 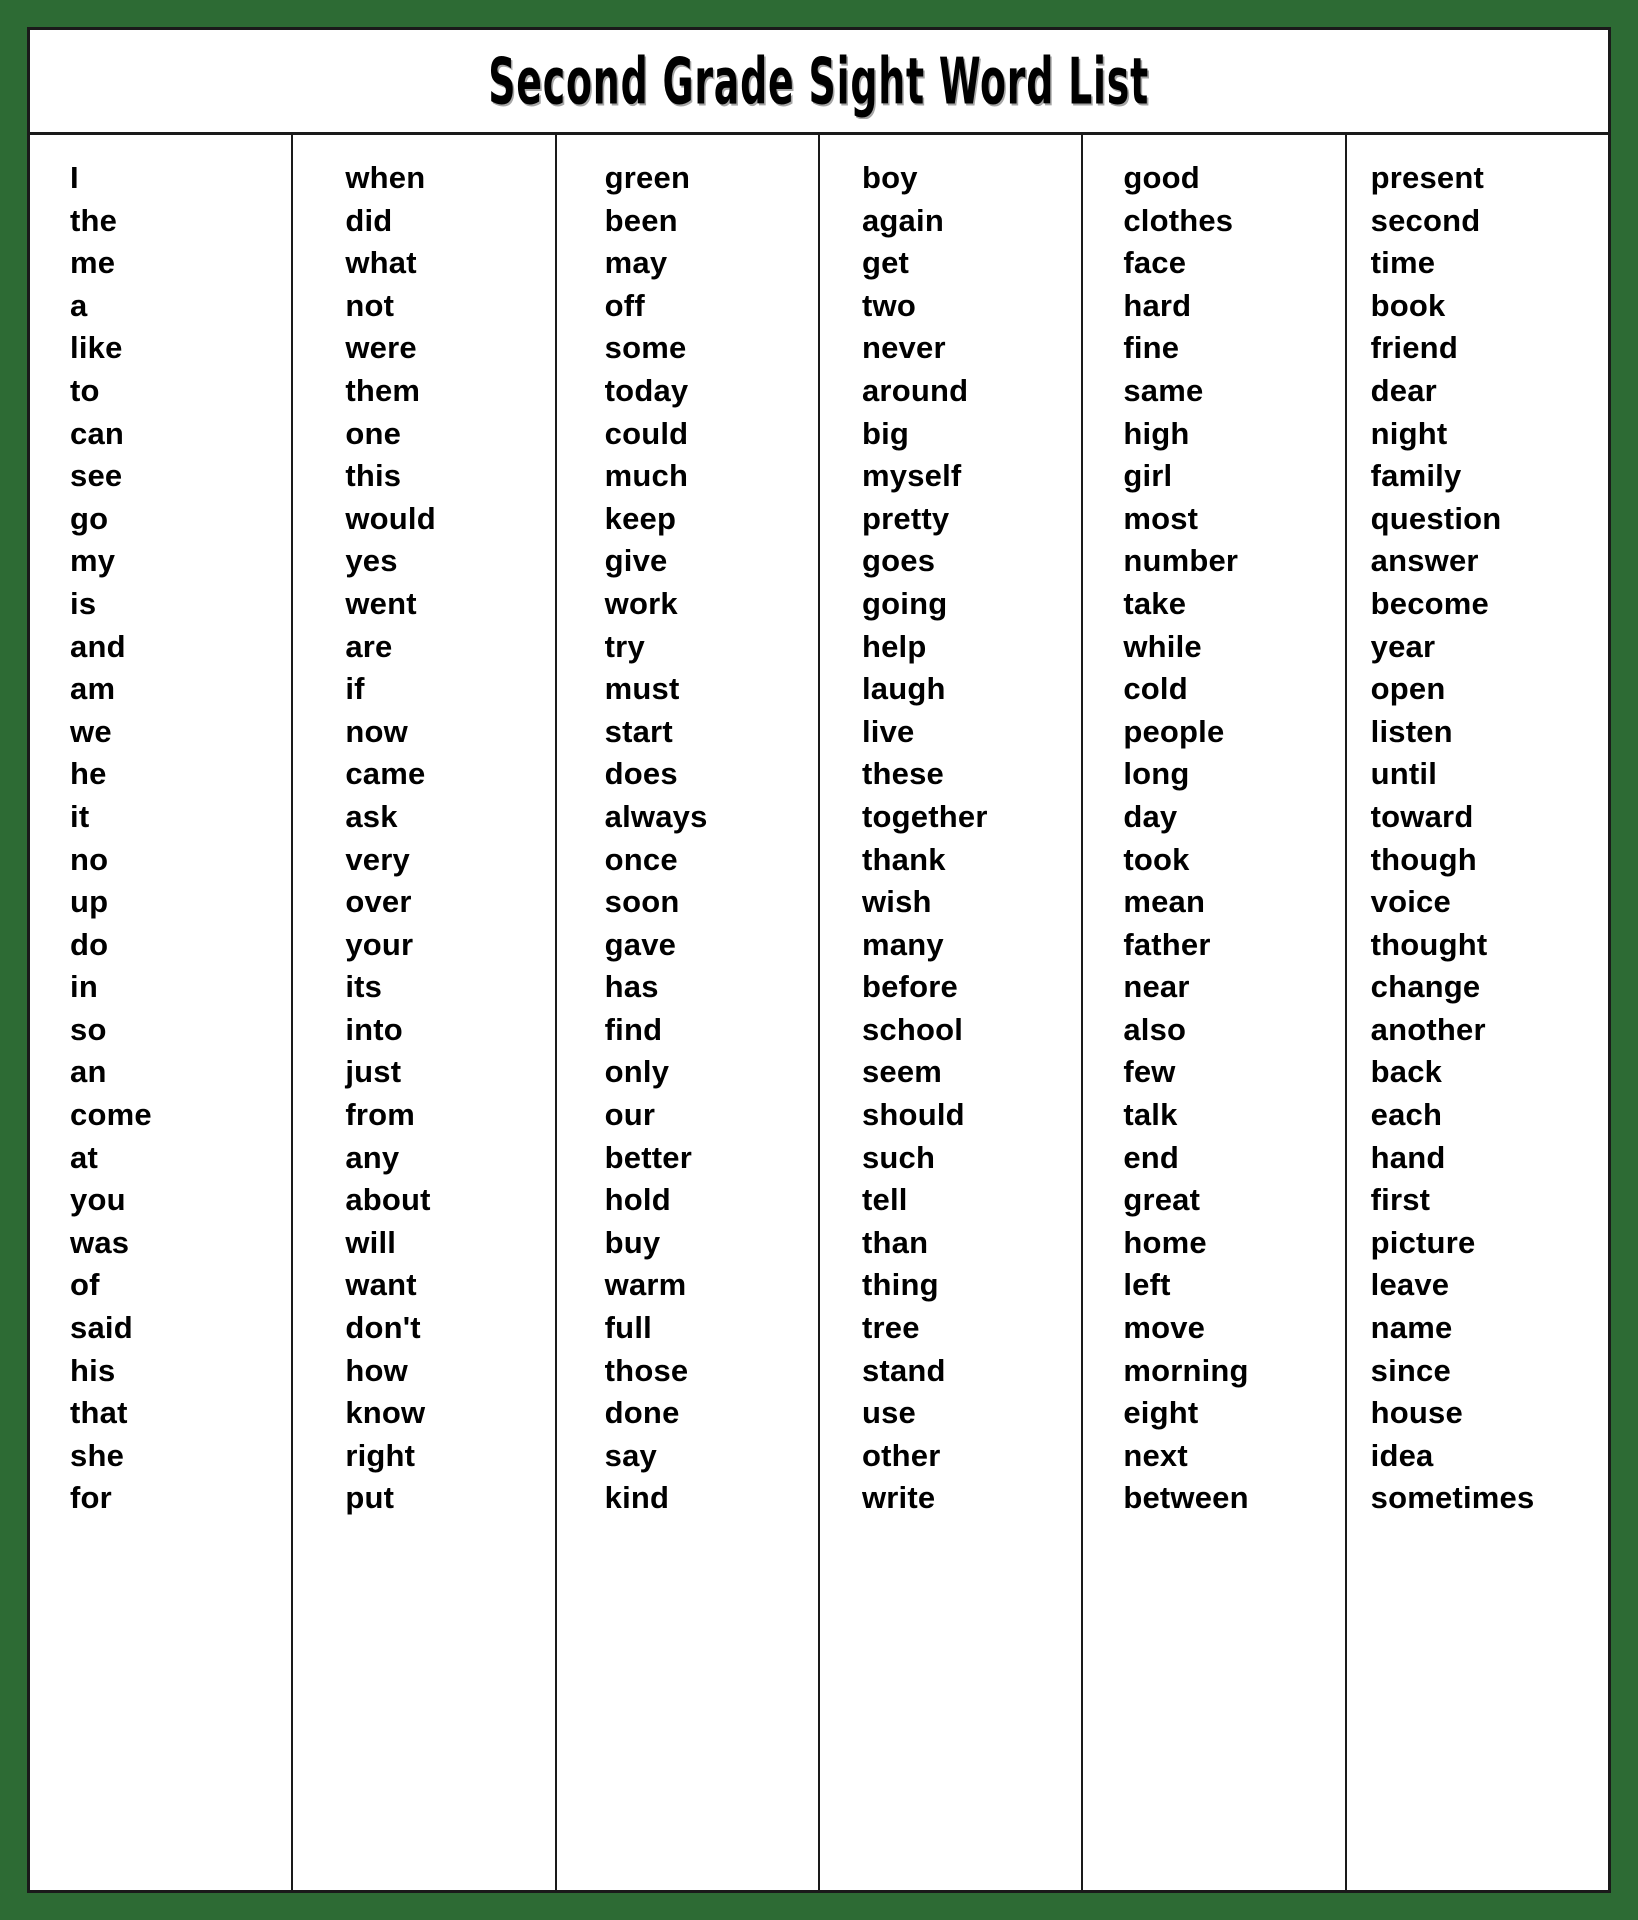 What do you see at coordinates (385, 1413) in the screenshot?
I see `sight-word: know` at bounding box center [385, 1413].